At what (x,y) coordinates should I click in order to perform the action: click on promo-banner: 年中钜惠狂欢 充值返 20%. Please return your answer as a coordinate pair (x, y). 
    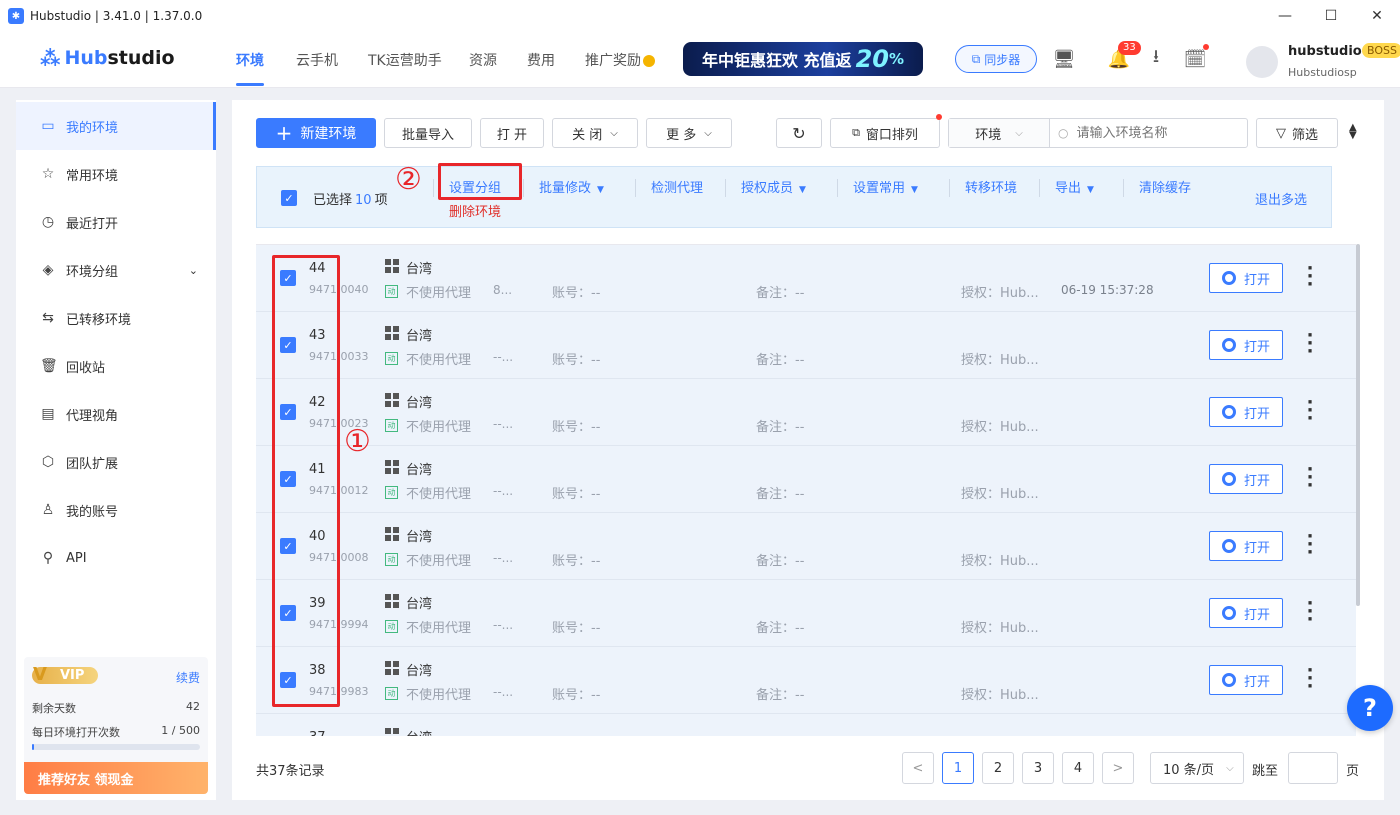
    Looking at the image, I should click on (803, 59).